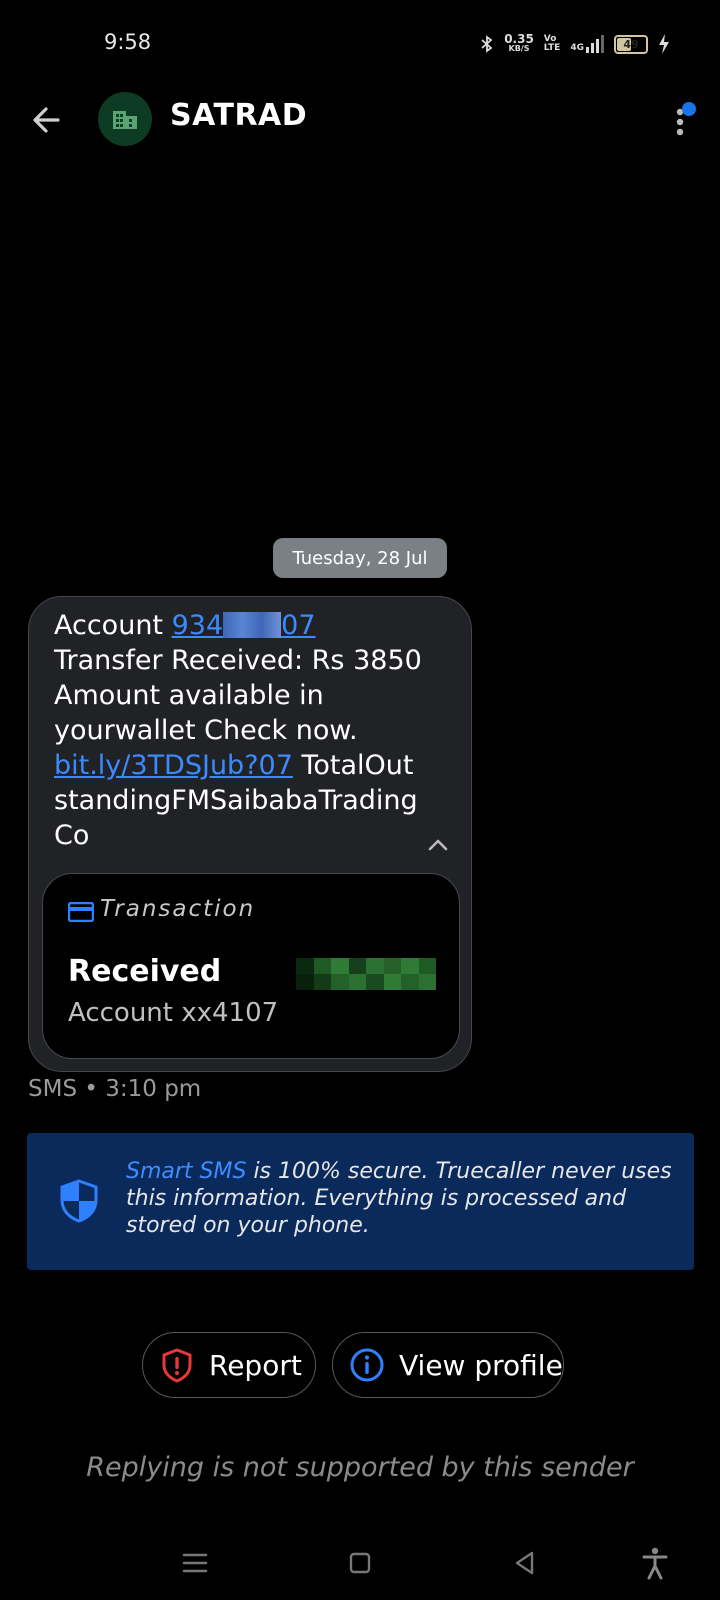 This screenshot has height=1600, width=720. What do you see at coordinates (360, 1563) in the screenshot?
I see `home-icon` at bounding box center [360, 1563].